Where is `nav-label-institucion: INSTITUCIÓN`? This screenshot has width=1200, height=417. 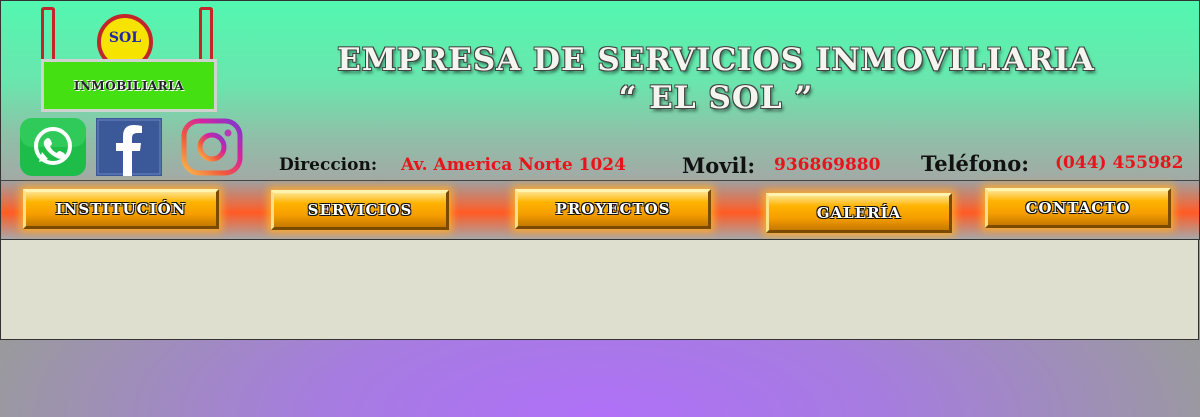
nav-label-institucion: INSTITUCIÓN is located at coordinates (121, 209).